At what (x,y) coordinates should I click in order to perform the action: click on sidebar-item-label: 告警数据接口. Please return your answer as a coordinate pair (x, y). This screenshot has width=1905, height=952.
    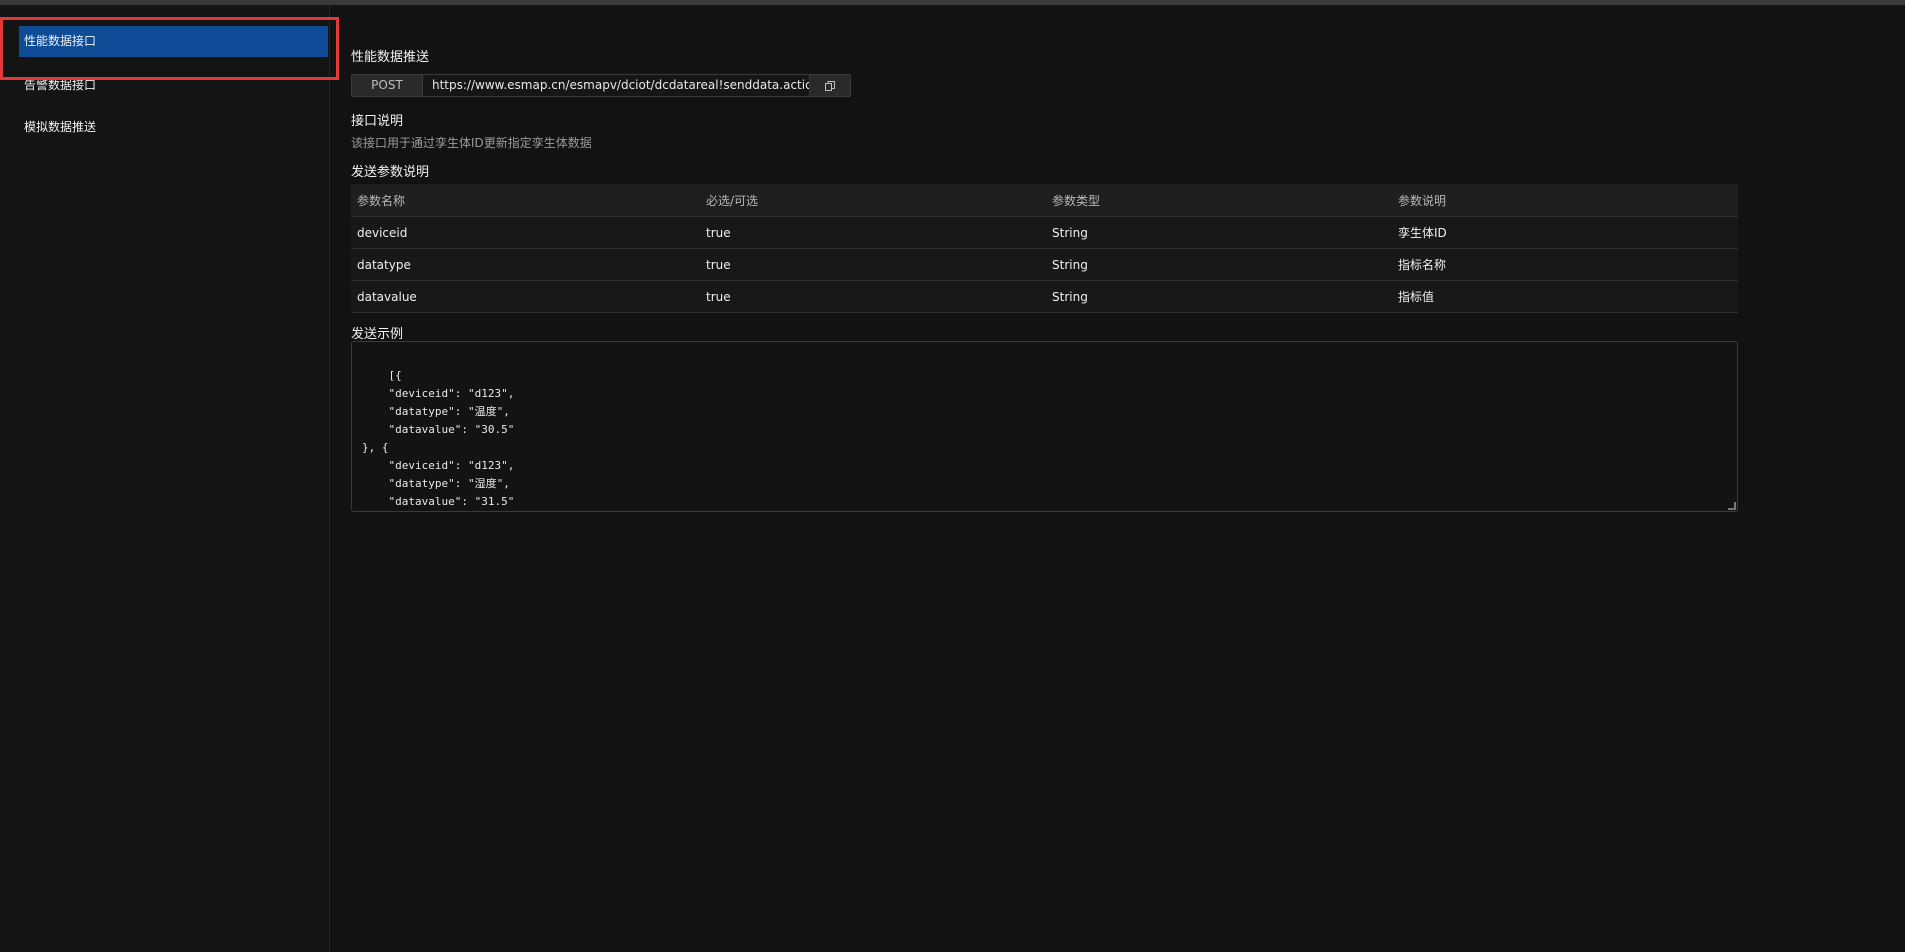
    Looking at the image, I should click on (60, 85).